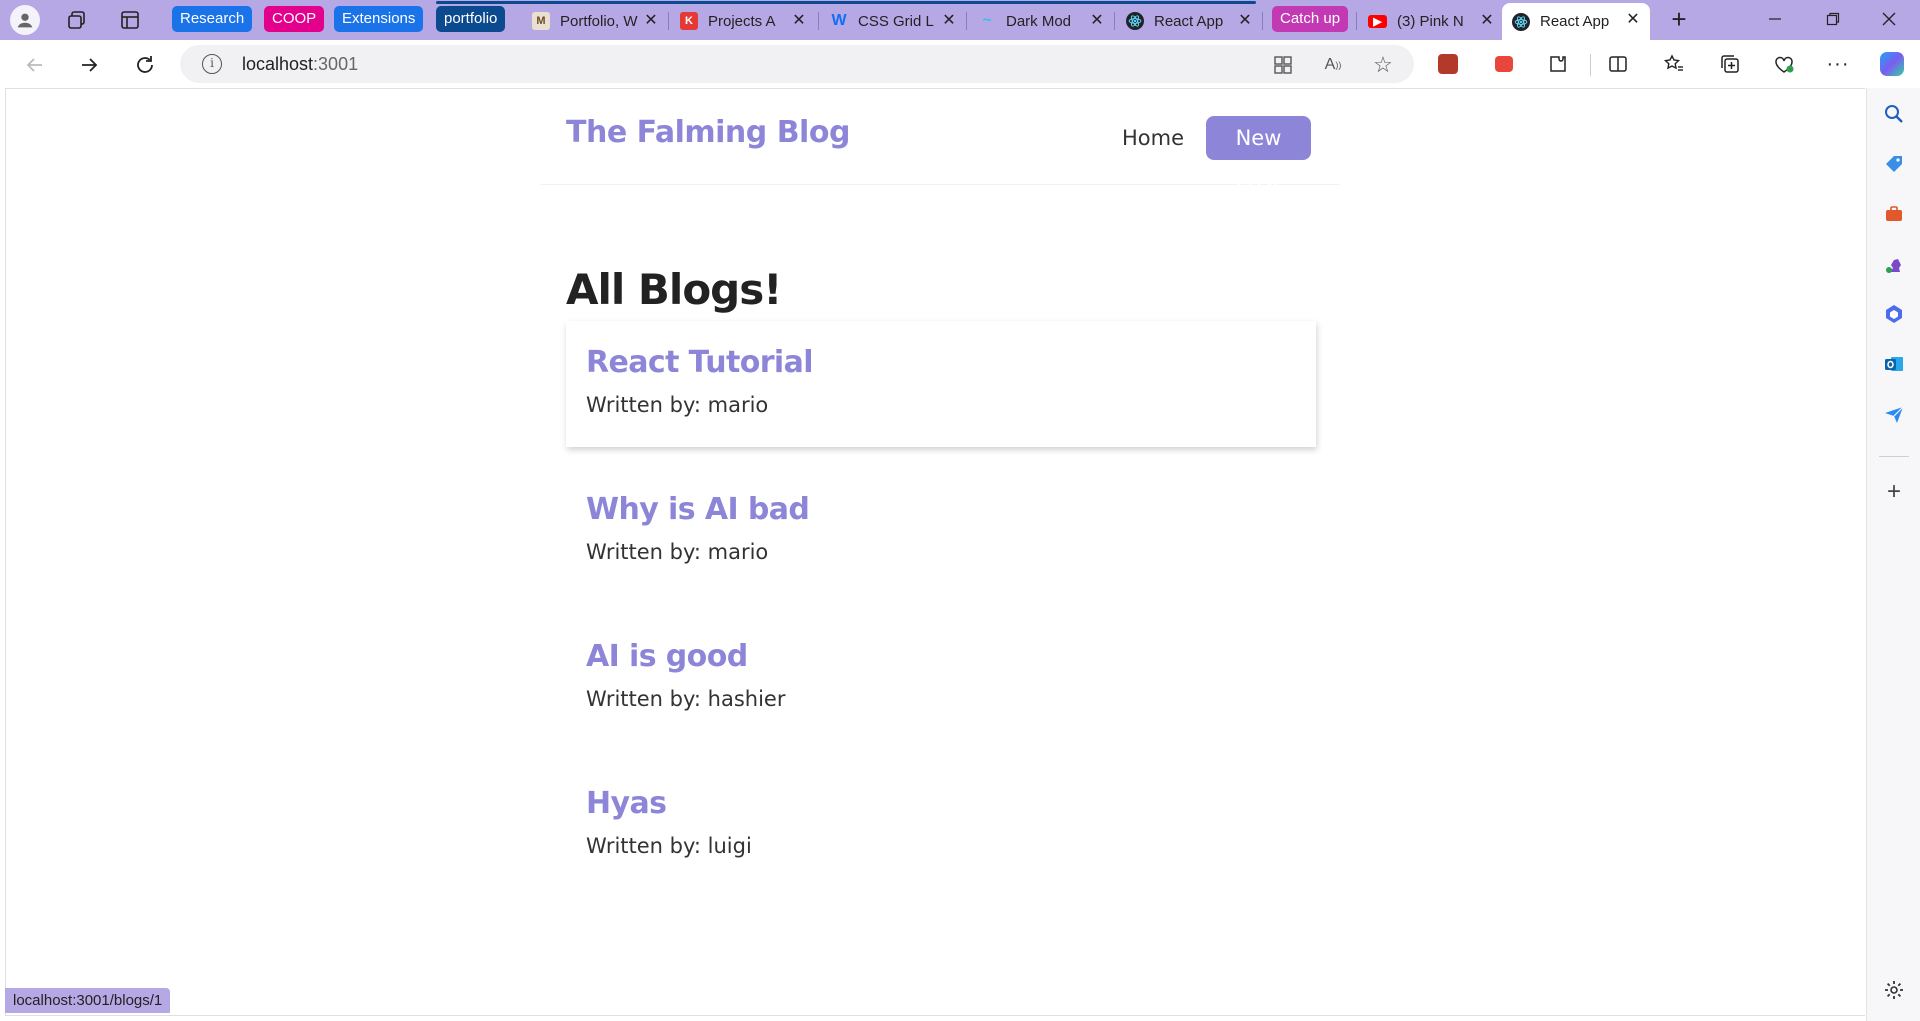  Describe the element at coordinates (797, 64) in the screenshot. I see `address-bar: i localhost:3001 A)) ☆` at that location.